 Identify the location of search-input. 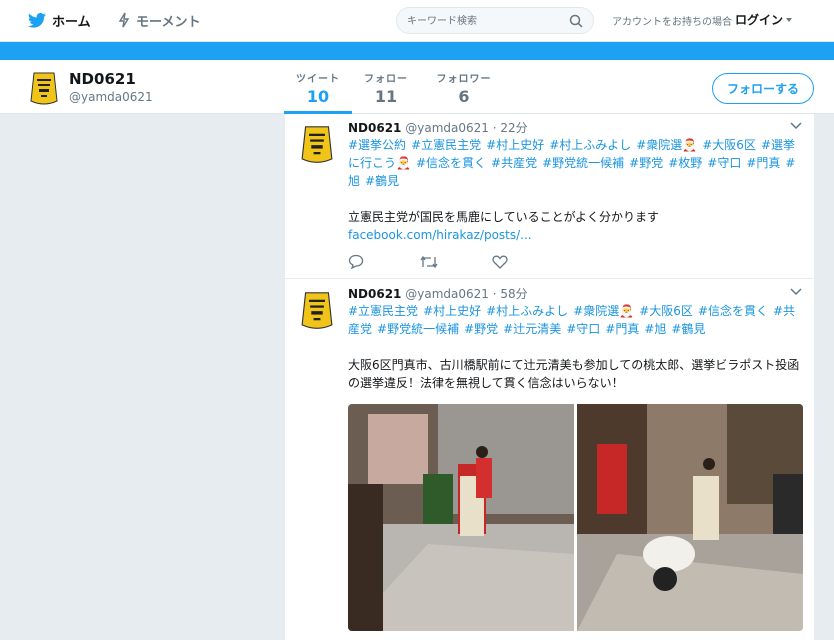
(487, 21).